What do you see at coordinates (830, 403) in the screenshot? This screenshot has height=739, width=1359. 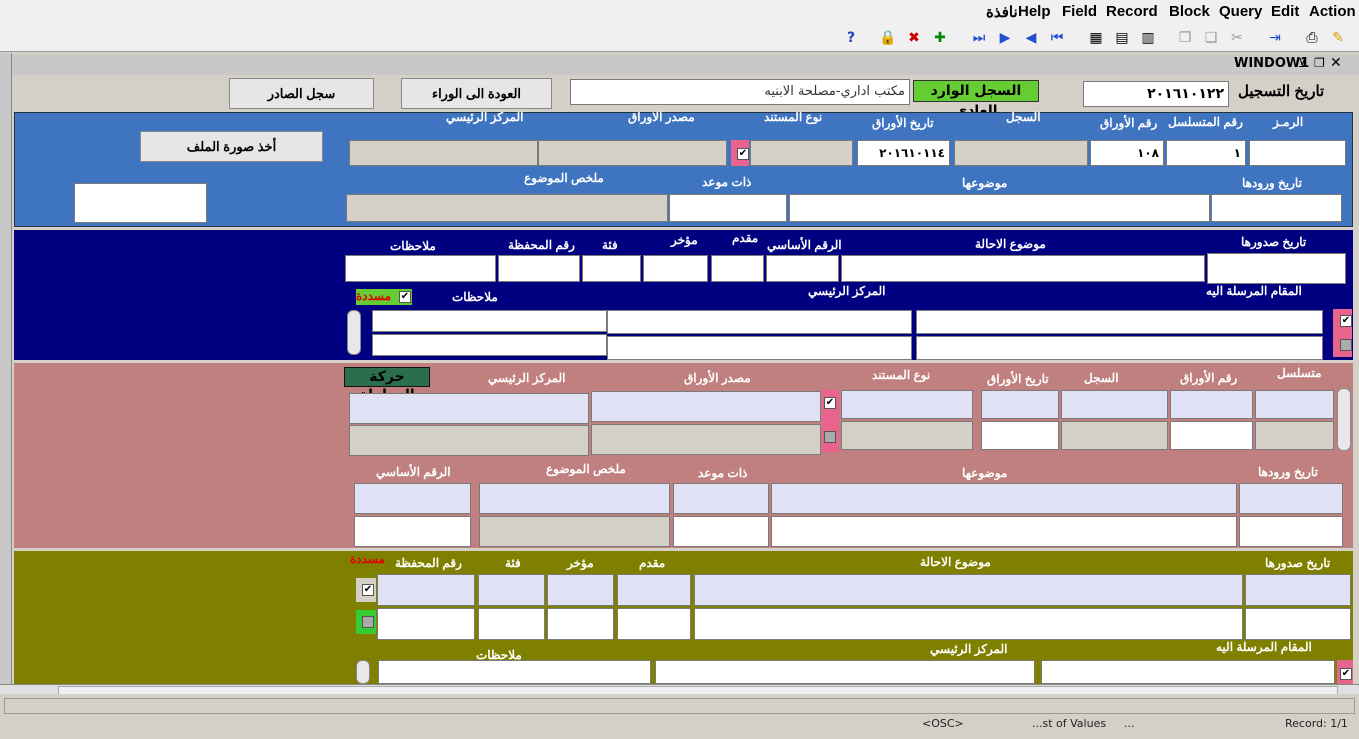 I see `pink-row1-checkbox: ✔` at bounding box center [830, 403].